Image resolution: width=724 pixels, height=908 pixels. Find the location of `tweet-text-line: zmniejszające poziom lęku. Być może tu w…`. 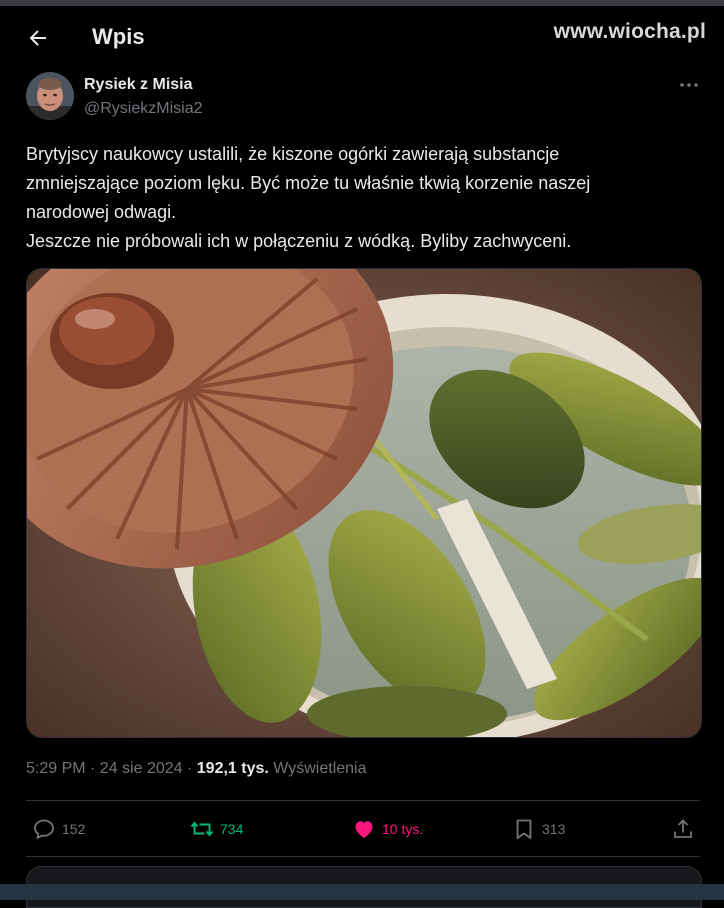

tweet-text-line: zmniejszające poziom lęku. Być może tu w… is located at coordinates (308, 183).